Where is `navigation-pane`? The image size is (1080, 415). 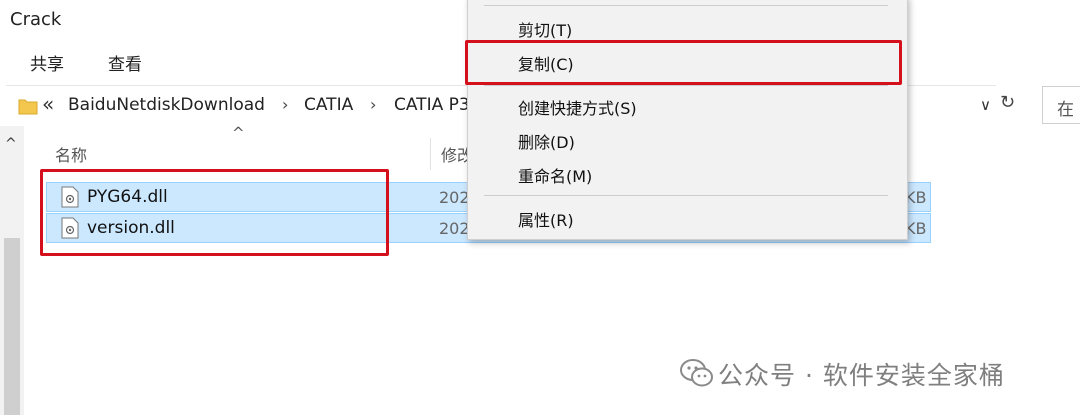 navigation-pane is located at coordinates (12, 270).